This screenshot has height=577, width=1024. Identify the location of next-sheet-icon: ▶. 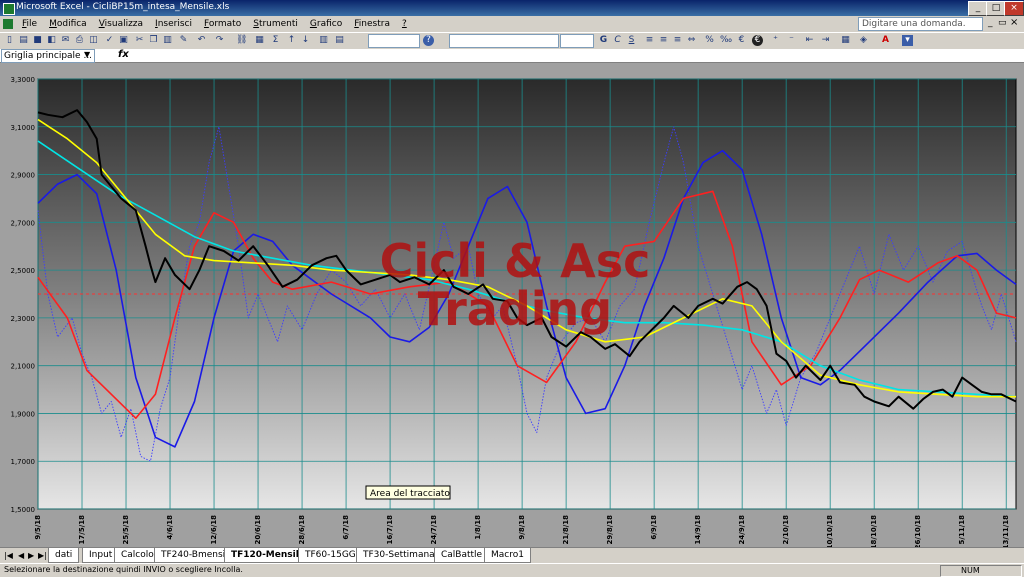
(31, 555).